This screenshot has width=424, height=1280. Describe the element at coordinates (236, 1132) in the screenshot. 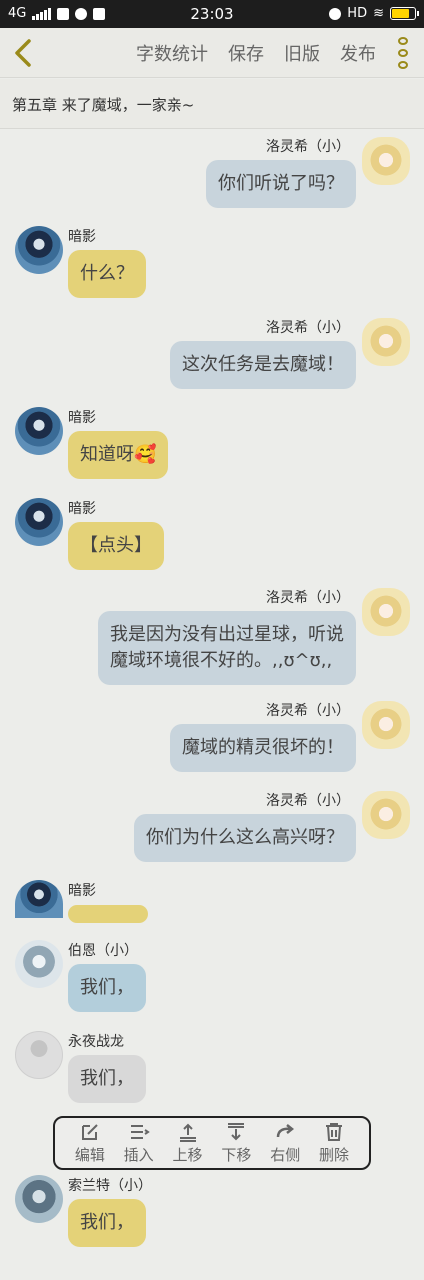

I see `move-down-icon` at that location.